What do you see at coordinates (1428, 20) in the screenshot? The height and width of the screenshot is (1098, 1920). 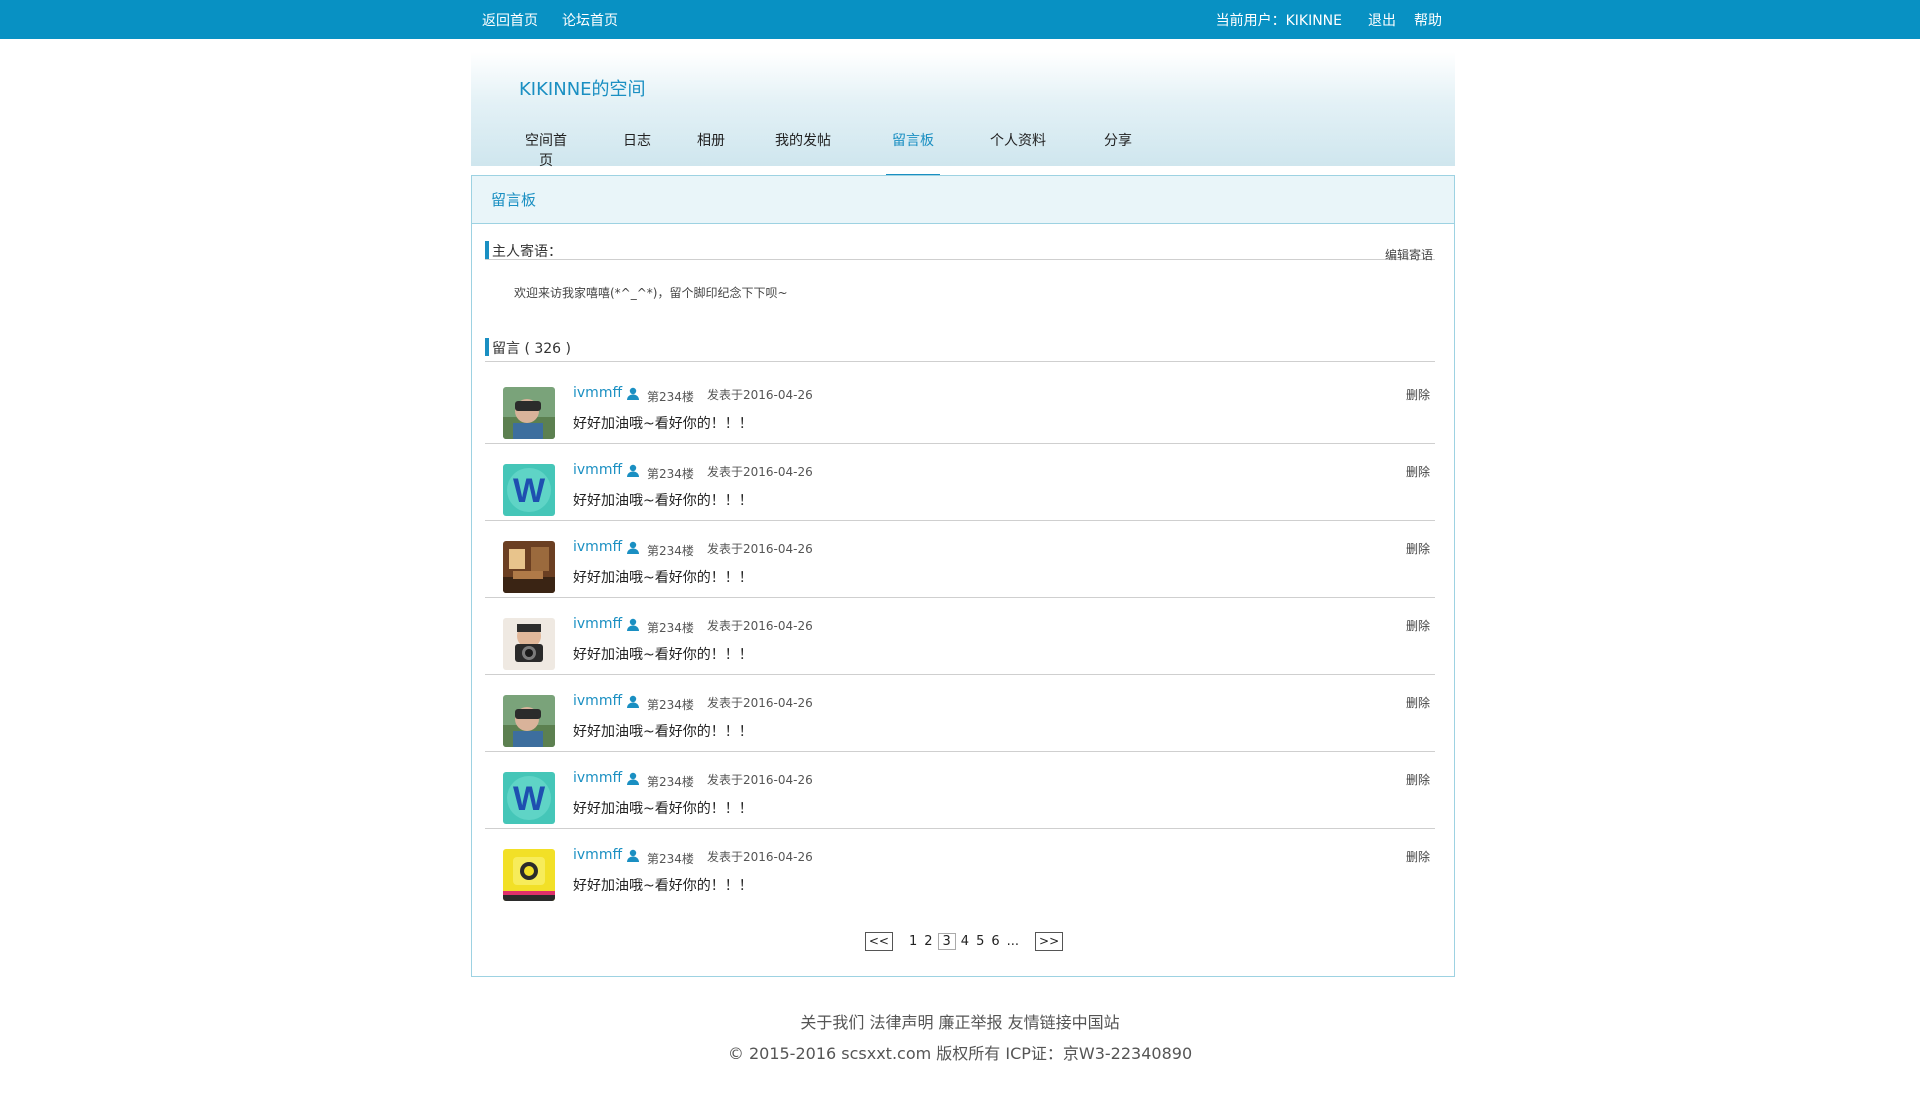 I see `help-link: 帮助` at bounding box center [1428, 20].